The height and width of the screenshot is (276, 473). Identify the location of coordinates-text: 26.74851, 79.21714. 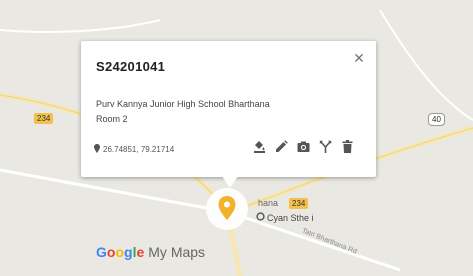
(139, 149).